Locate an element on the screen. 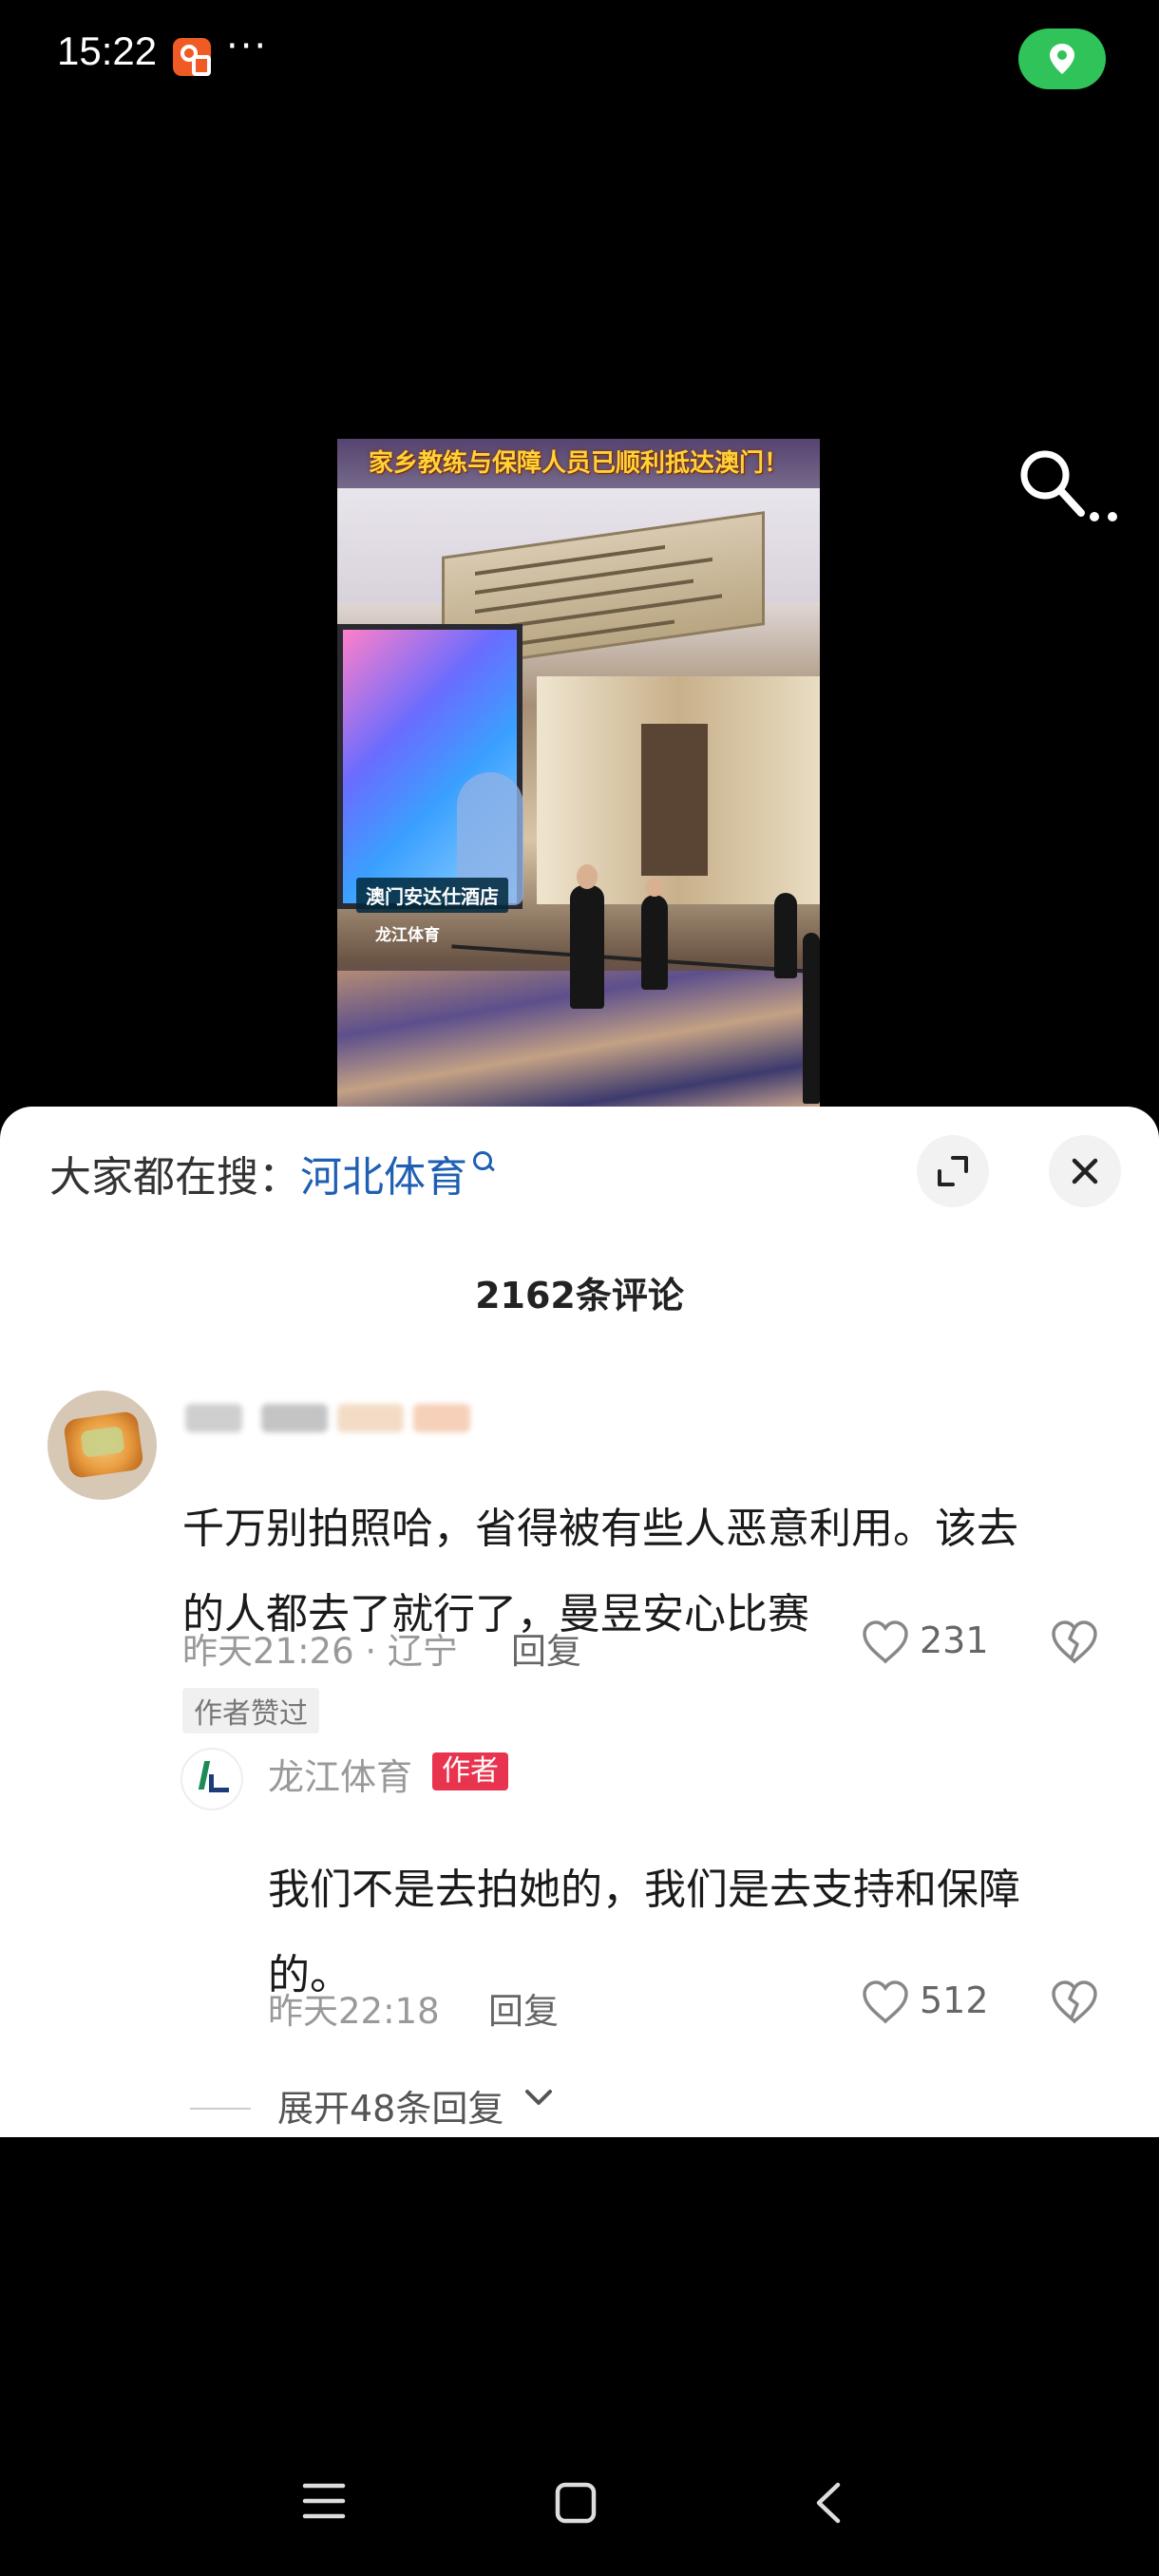 This screenshot has height=2576, width=1159. reply-like-count: 512 is located at coordinates (954, 2000).